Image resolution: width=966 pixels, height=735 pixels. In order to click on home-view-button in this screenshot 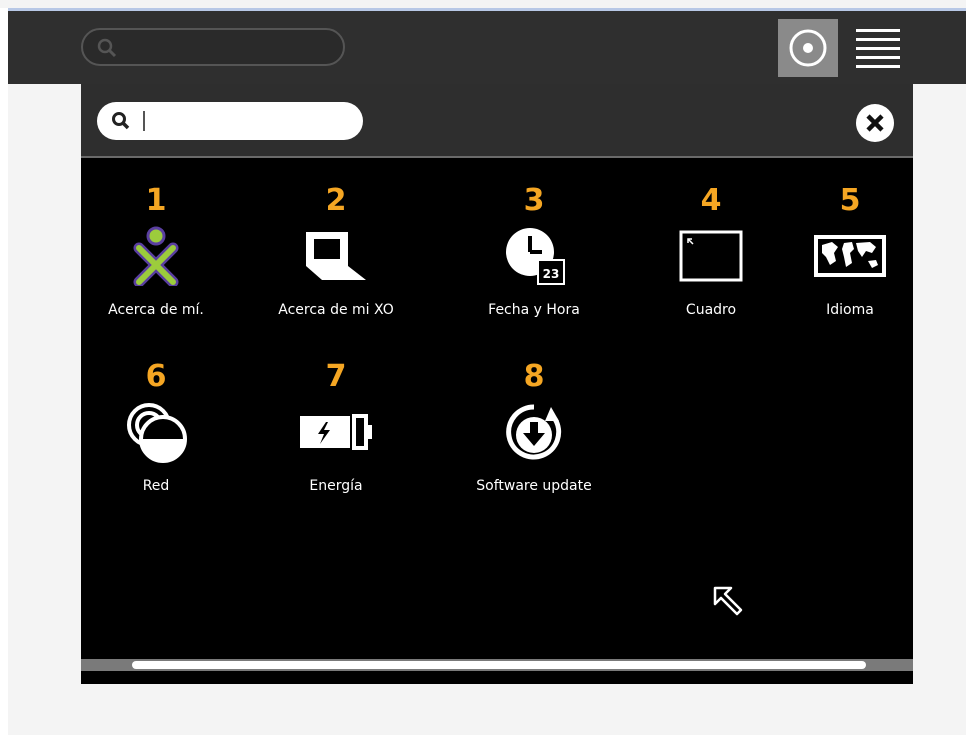, I will do `click(808, 48)`.